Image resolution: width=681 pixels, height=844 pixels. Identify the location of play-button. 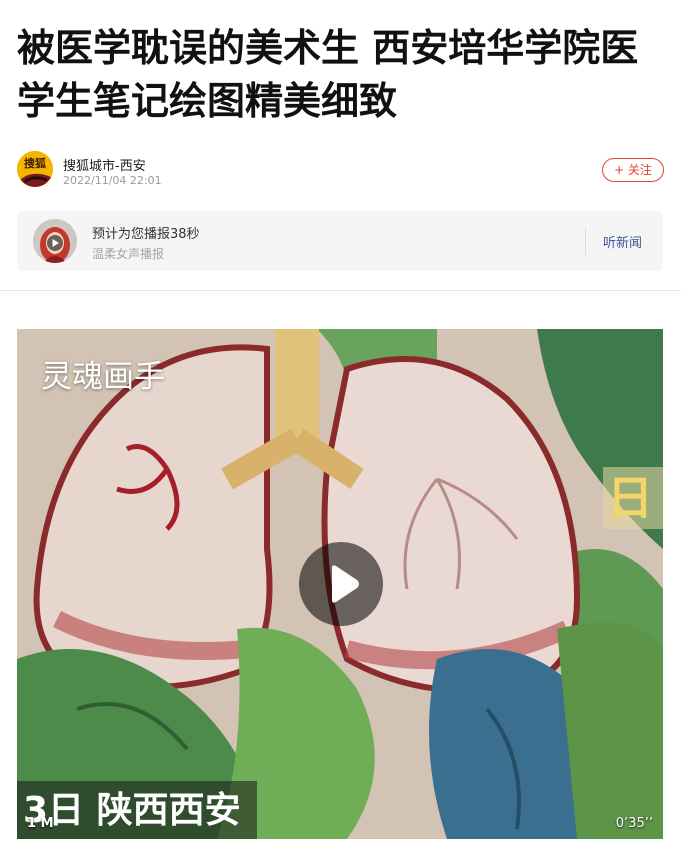
(341, 584).